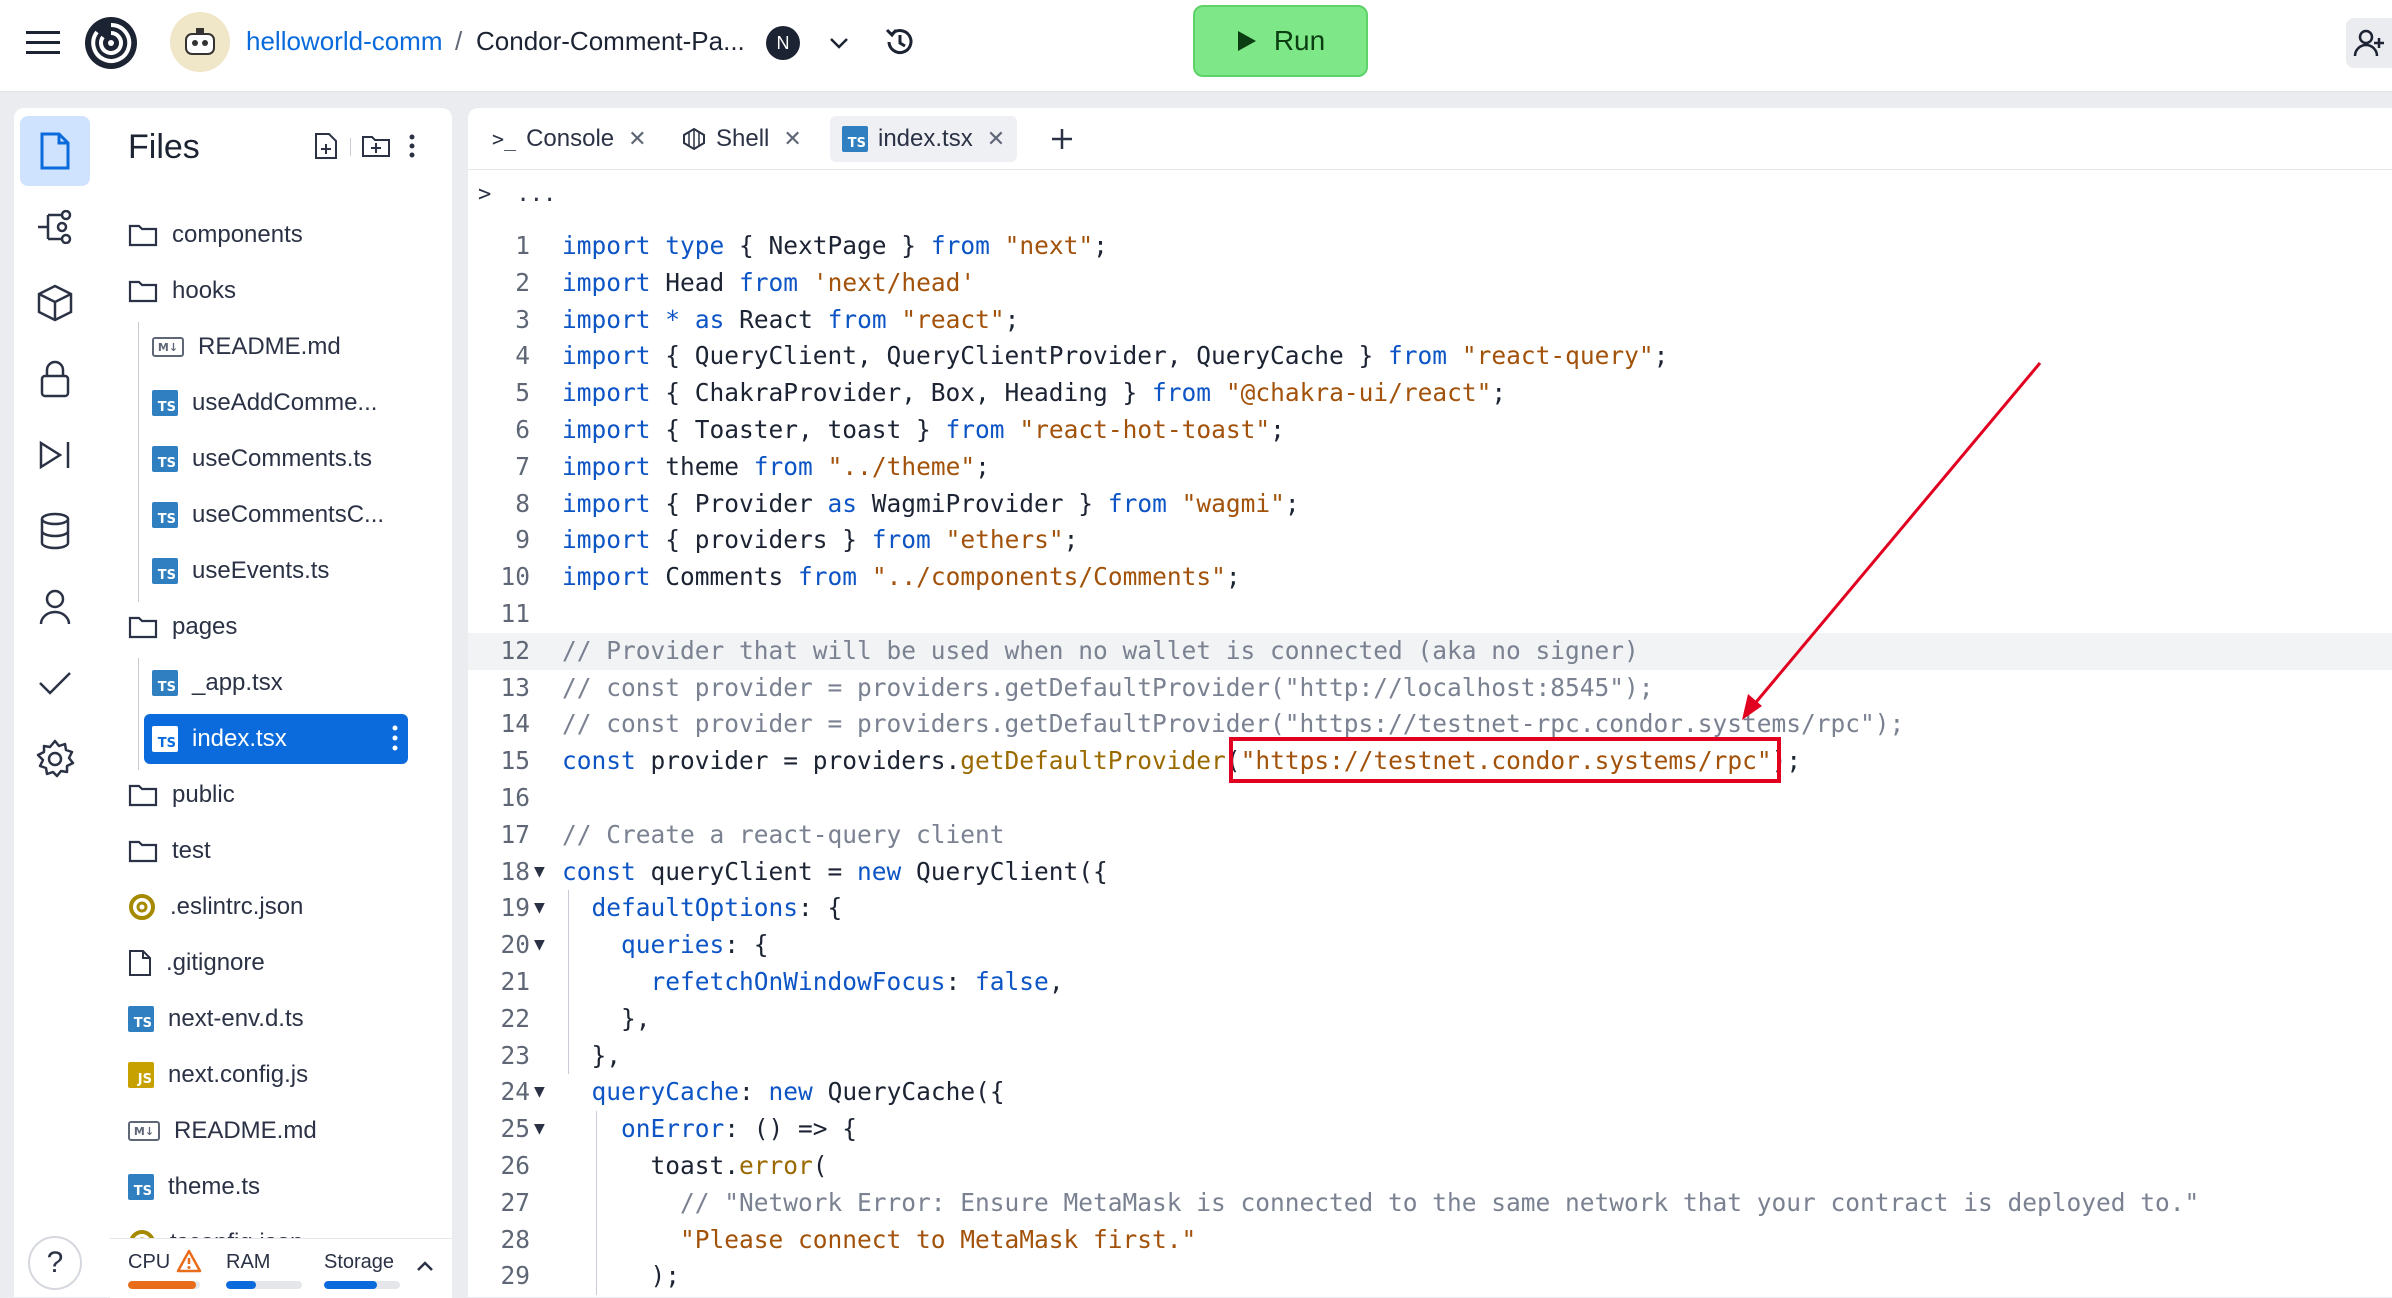  What do you see at coordinates (1430, 1092) in the screenshot?
I see `code-line: 24 ▼ queryCache: new QueryCache({` at bounding box center [1430, 1092].